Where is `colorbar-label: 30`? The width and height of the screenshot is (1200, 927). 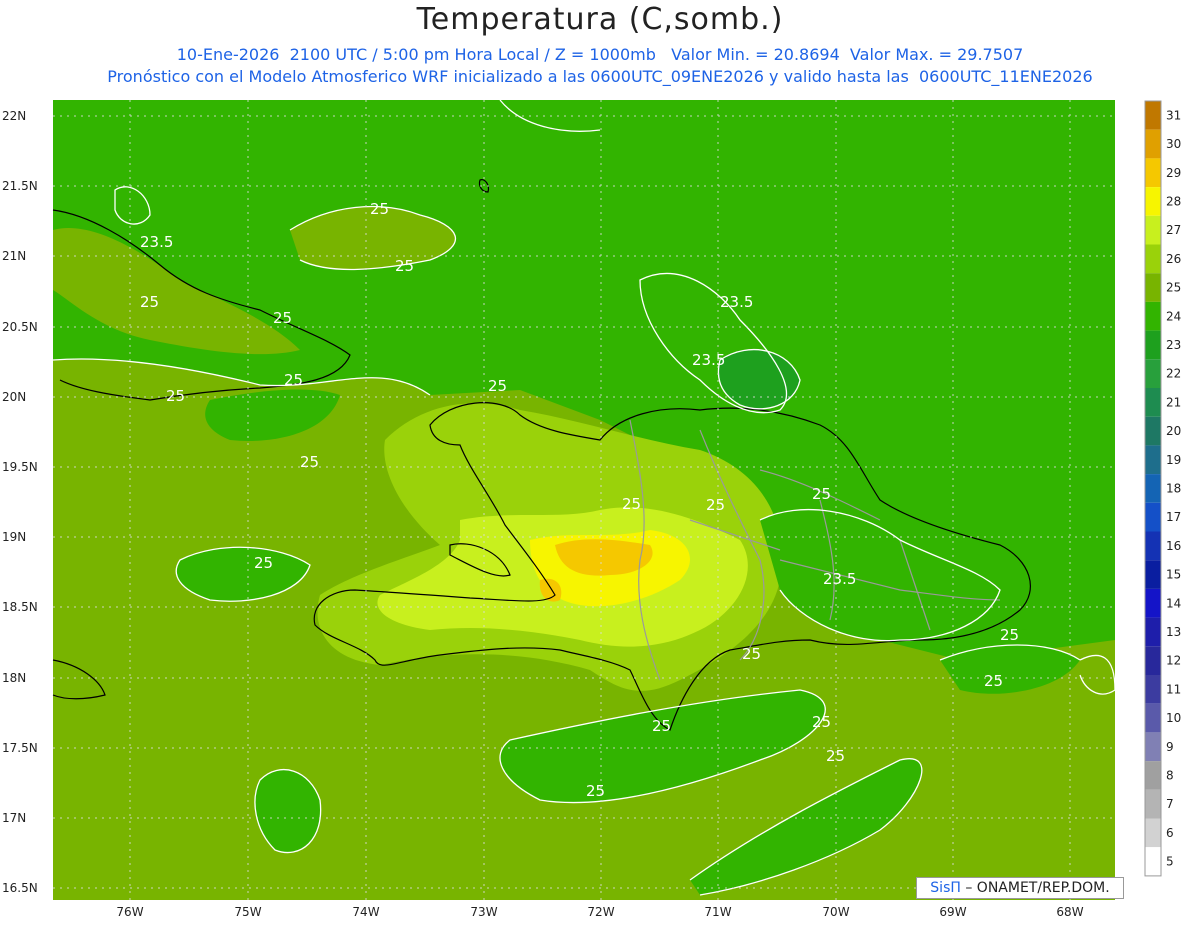 colorbar-label: 30 is located at coordinates (1173, 144).